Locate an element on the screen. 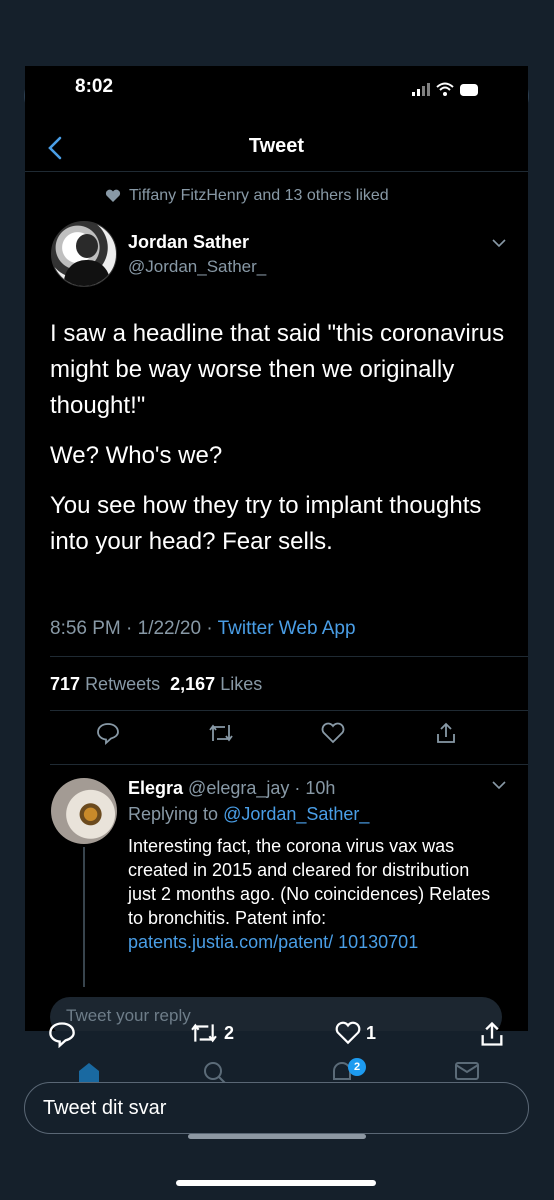 The width and height of the screenshot is (554, 1200). like-label: Likes is located at coordinates (241, 684).